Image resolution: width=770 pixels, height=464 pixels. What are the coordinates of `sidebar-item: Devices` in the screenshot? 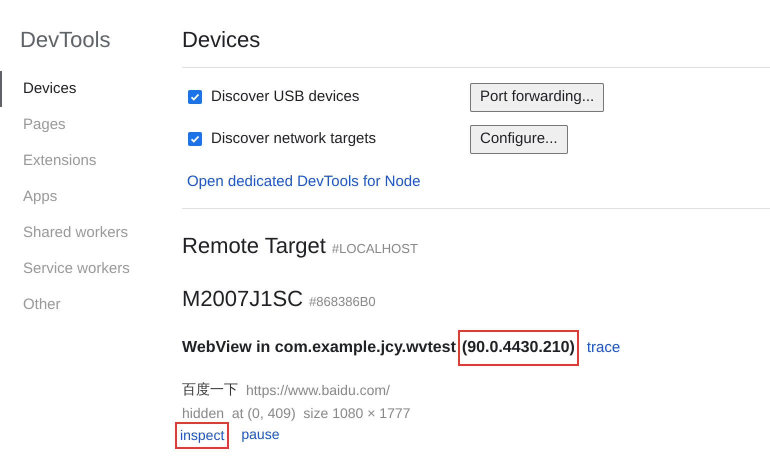 It's located at (80, 89).